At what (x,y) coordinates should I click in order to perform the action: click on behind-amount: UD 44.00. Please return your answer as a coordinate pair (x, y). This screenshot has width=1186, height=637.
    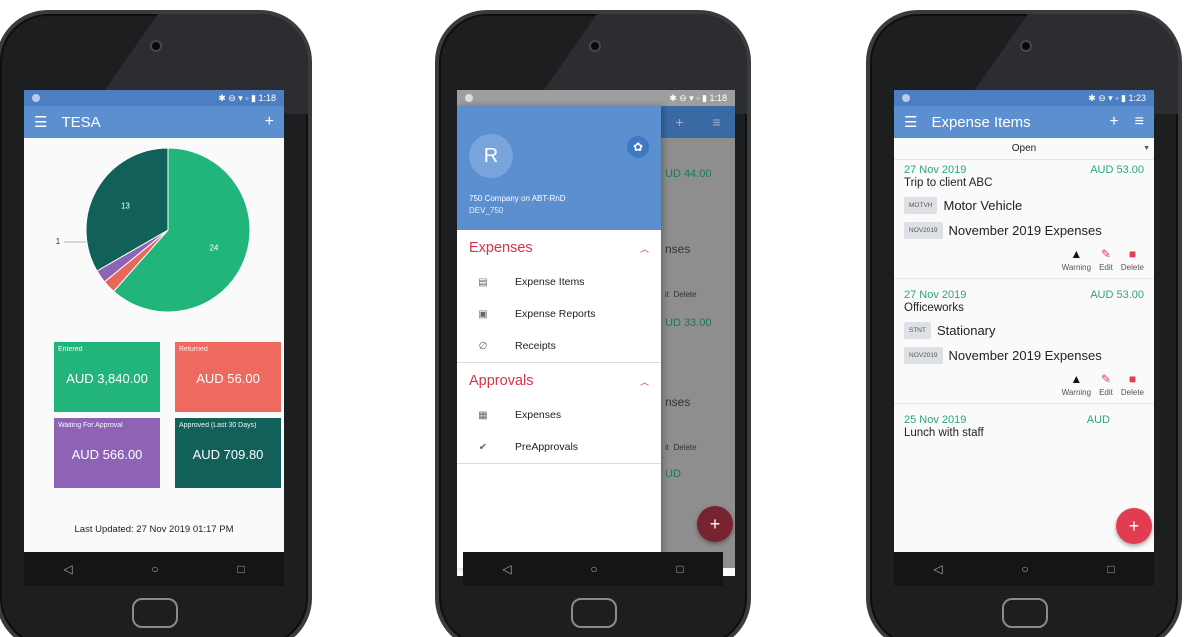
    Looking at the image, I should click on (688, 174).